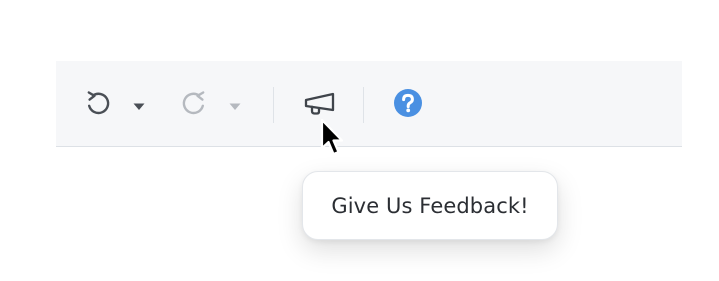 The width and height of the screenshot is (719, 281). I want to click on help-button, so click(408, 105).